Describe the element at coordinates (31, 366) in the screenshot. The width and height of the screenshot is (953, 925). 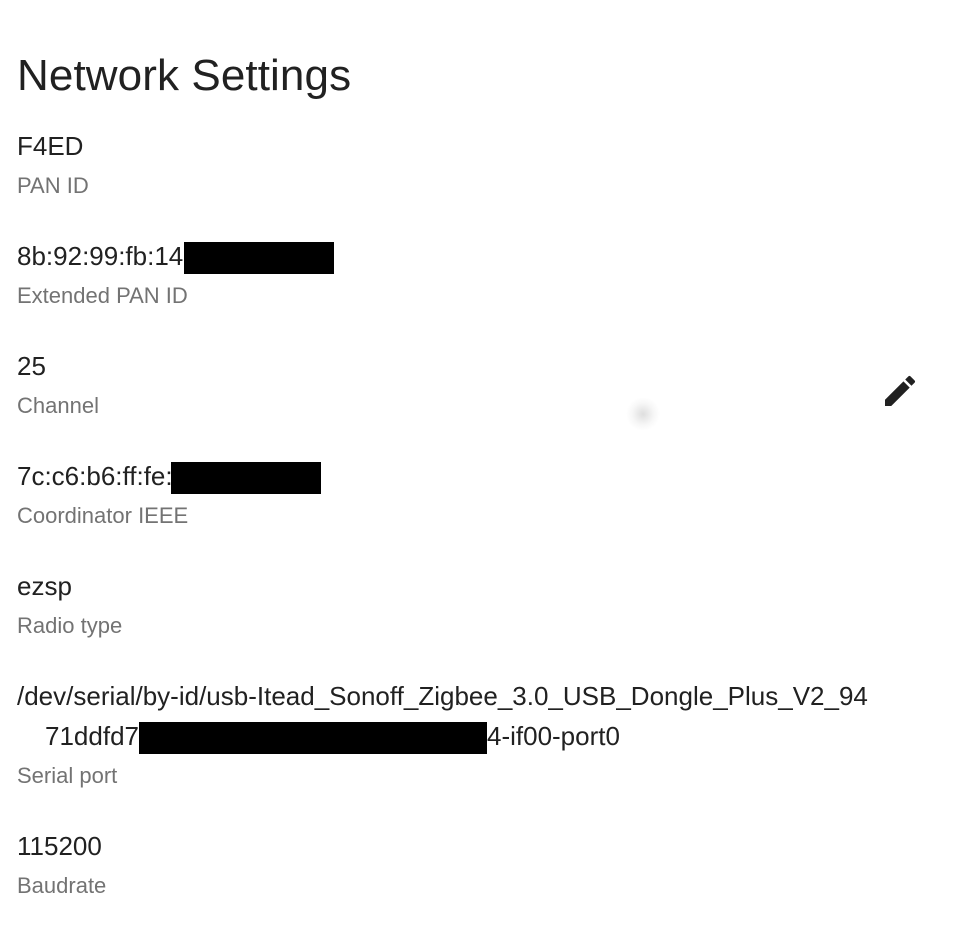
I see `channel-value: 25` at that location.